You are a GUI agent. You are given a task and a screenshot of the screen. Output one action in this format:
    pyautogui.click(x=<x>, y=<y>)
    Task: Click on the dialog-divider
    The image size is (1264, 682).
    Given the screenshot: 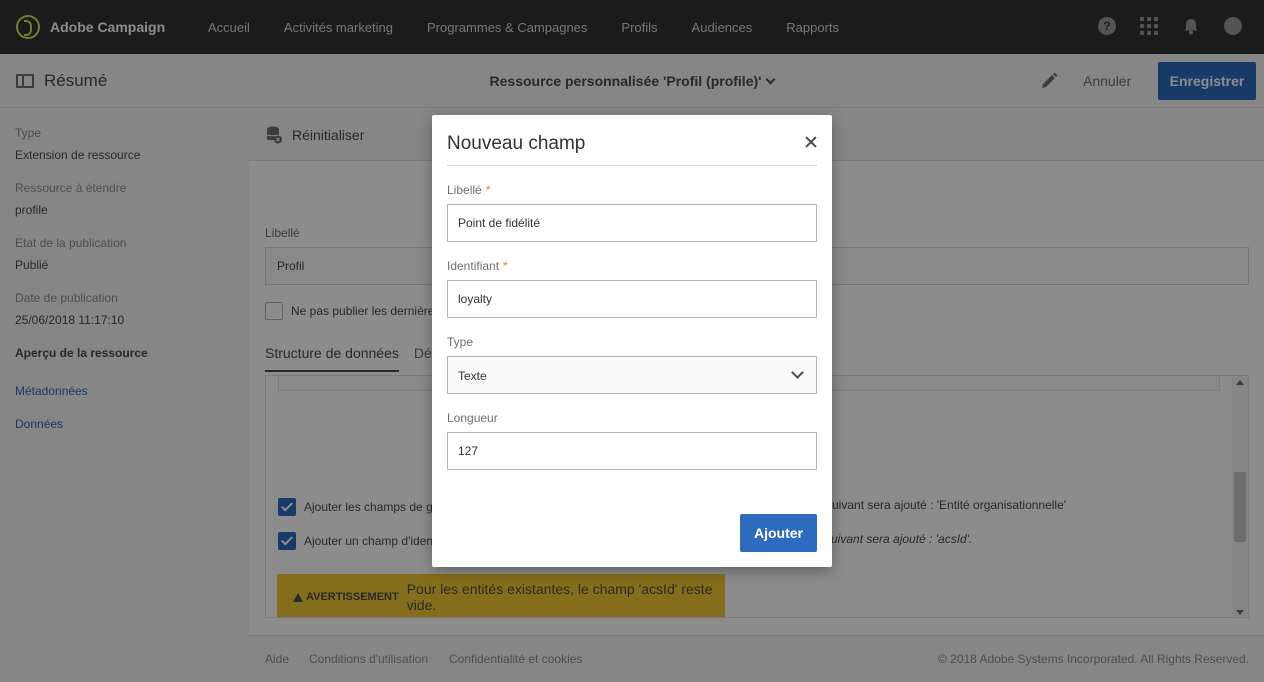 What is the action you would take?
    pyautogui.click(x=632, y=165)
    